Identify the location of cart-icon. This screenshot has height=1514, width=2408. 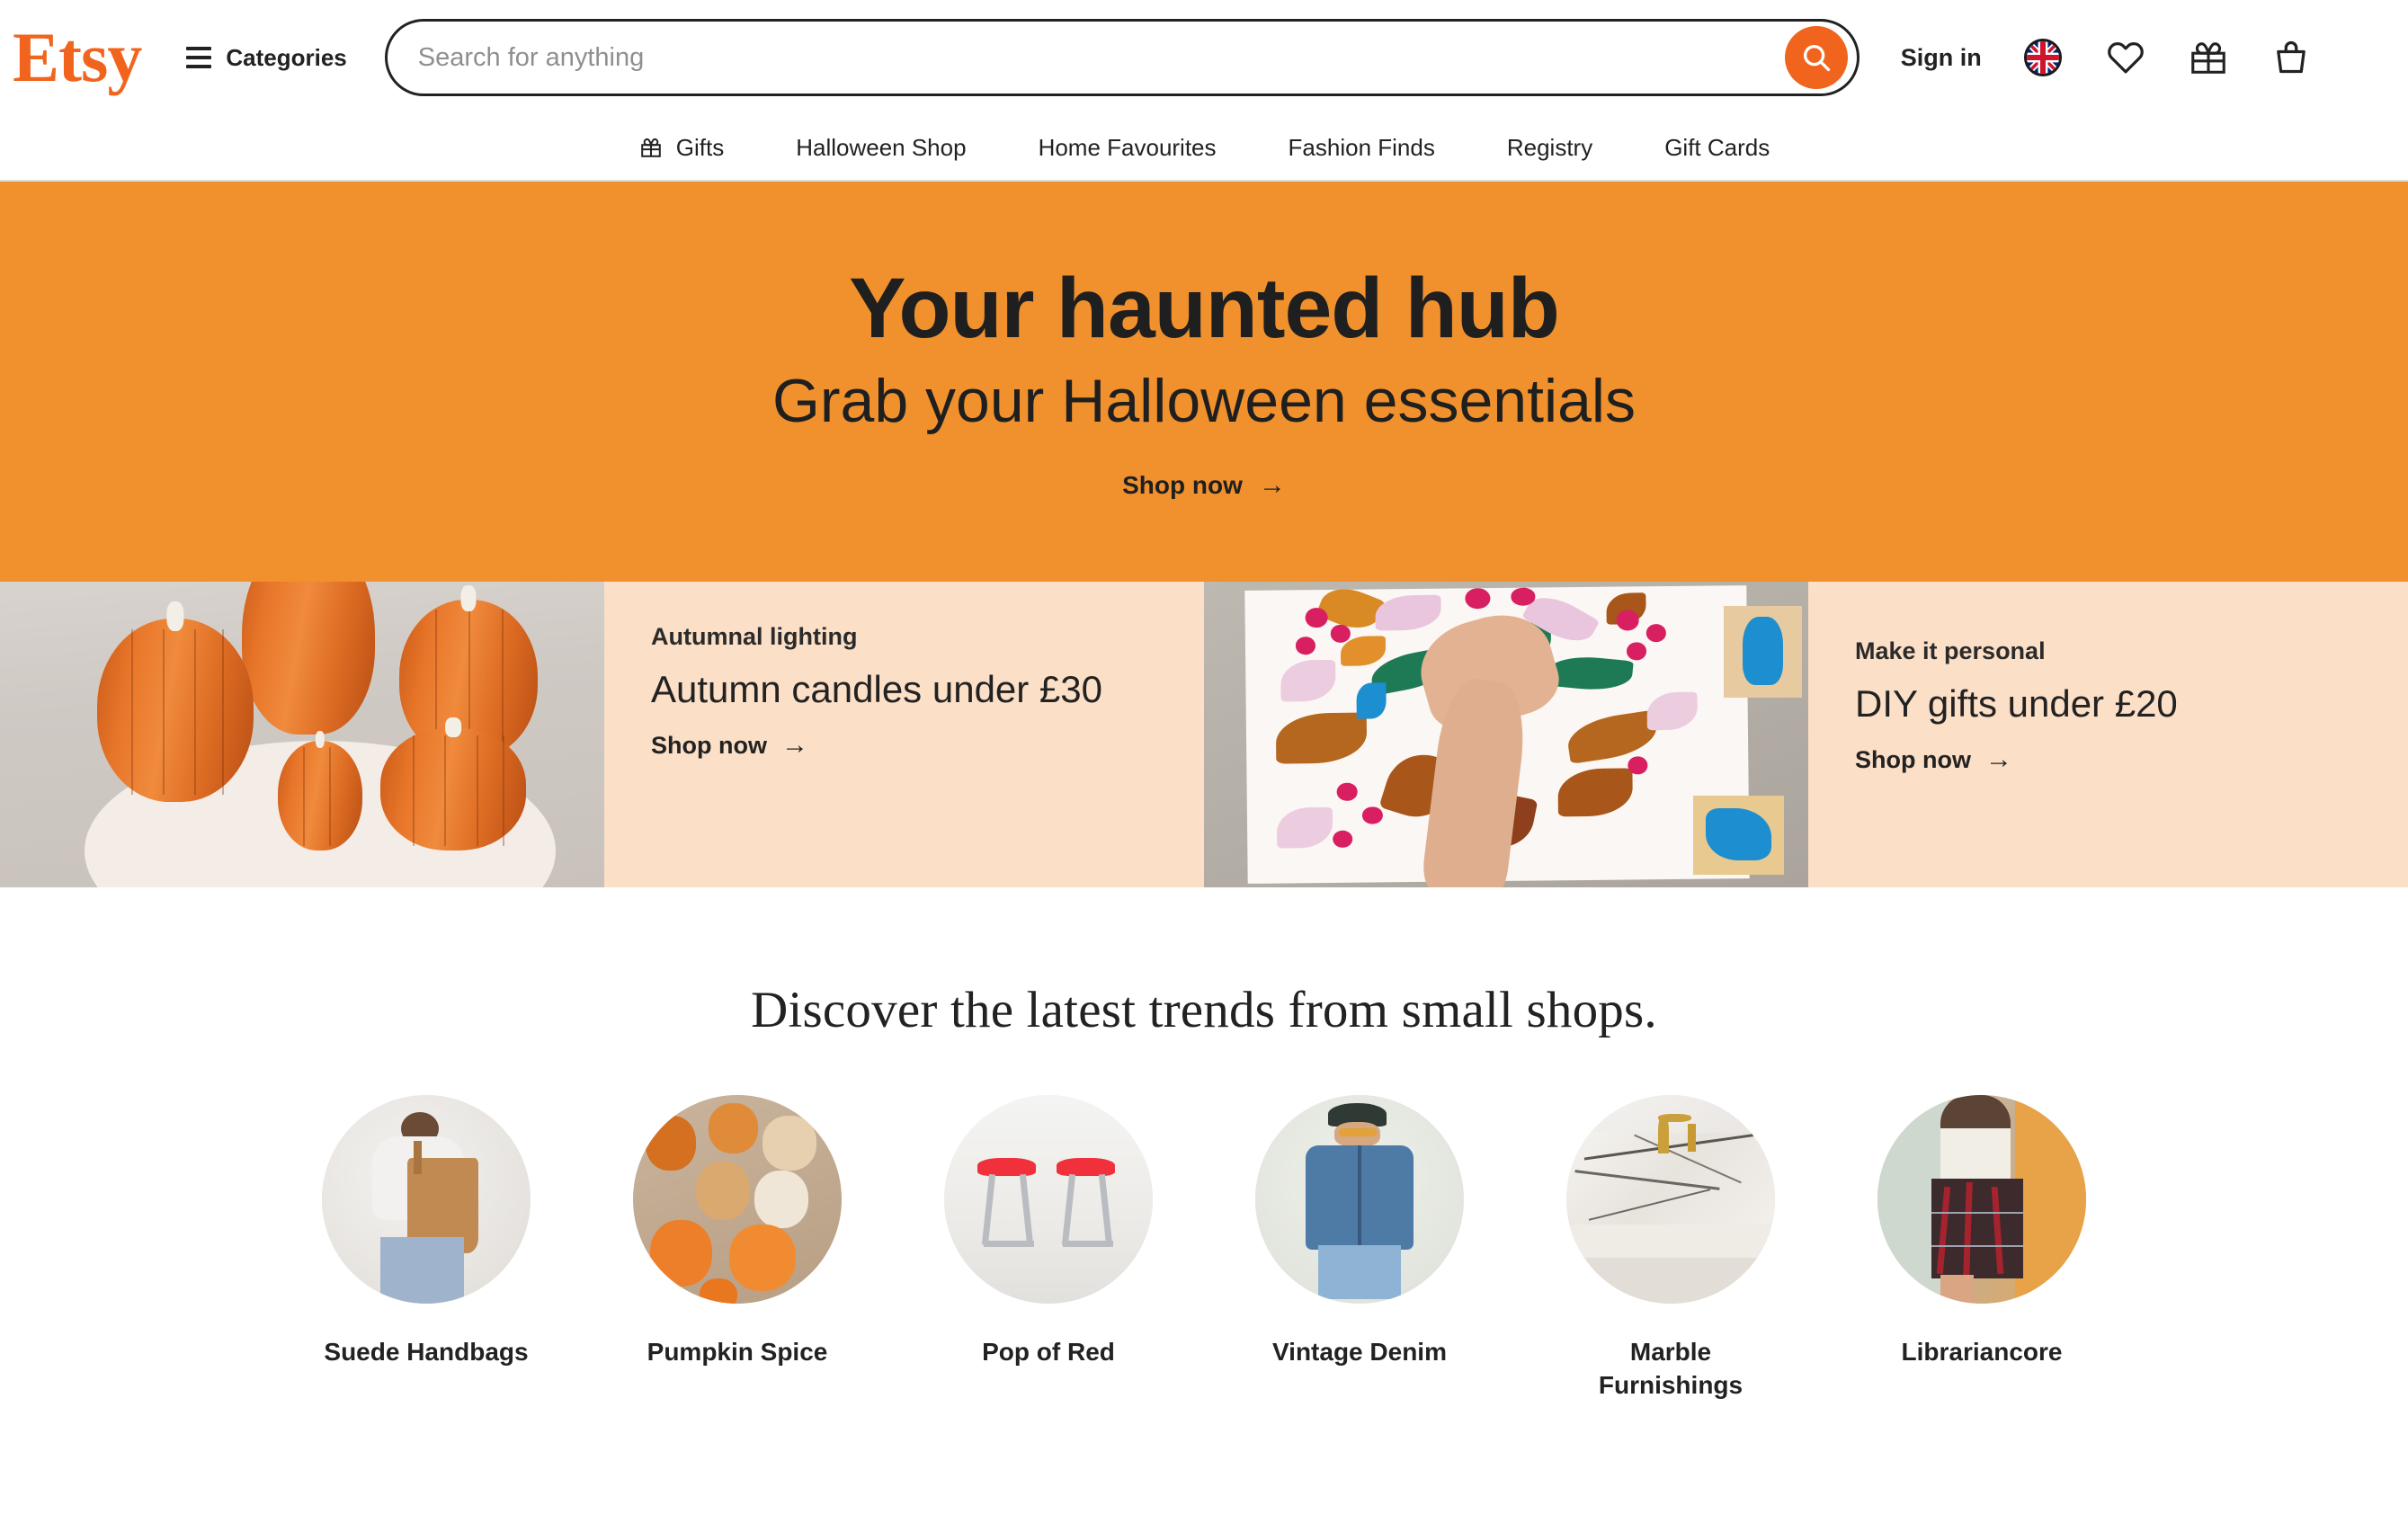
(2291, 57).